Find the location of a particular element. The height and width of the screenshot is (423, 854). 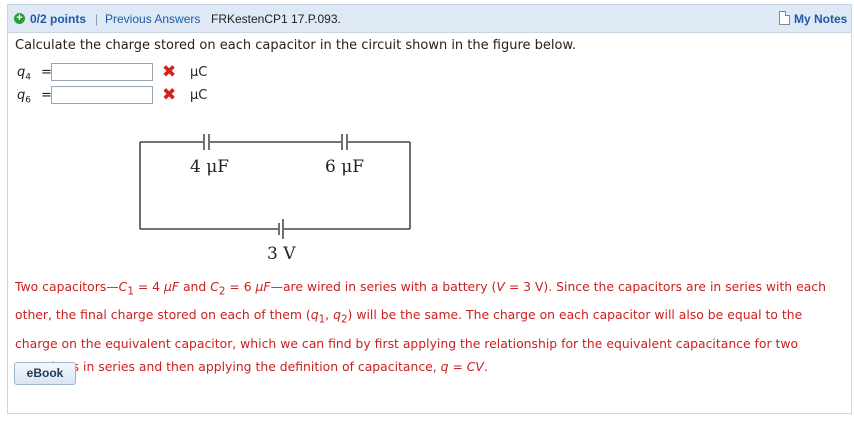

answer-variable: q4 is located at coordinates (24, 74).